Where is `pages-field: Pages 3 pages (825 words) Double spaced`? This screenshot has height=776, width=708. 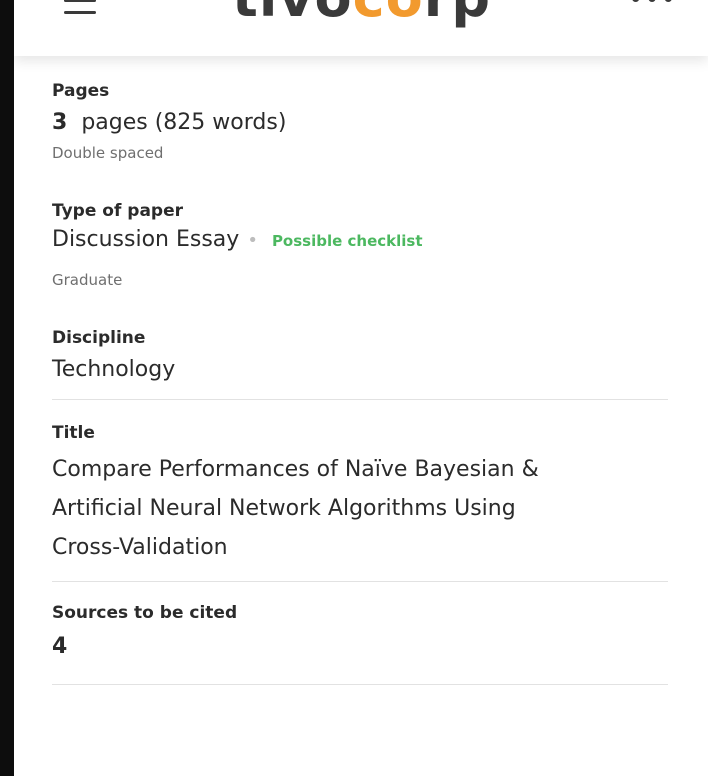 pages-field: Pages 3 pages (825 words) Double spaced is located at coordinates (362, 122).